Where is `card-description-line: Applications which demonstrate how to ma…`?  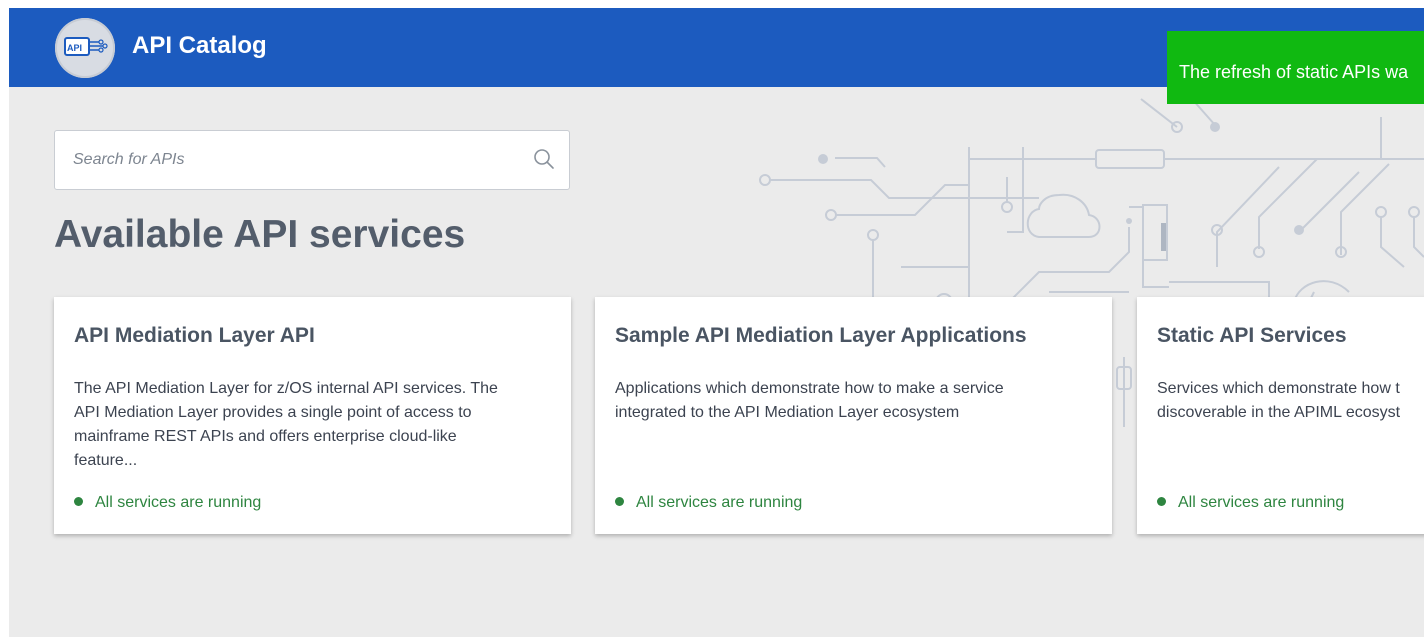
card-description-line: Applications which demonstrate how to ma… is located at coordinates (809, 388).